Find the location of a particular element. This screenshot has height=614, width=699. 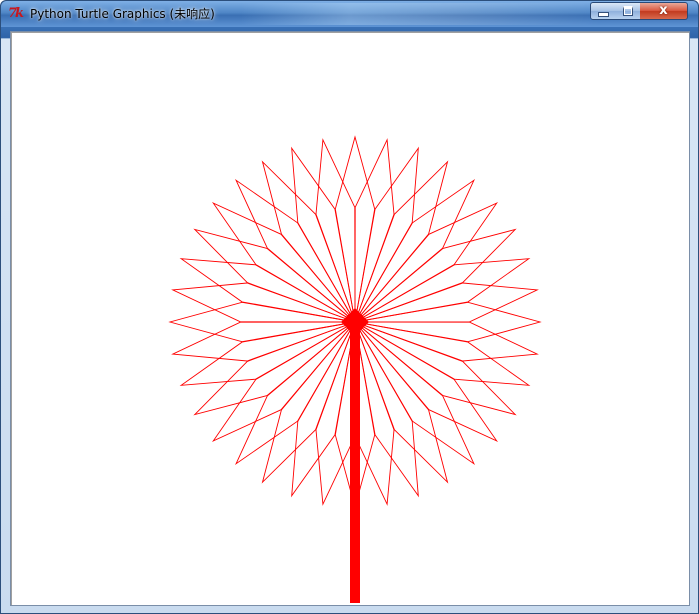

title-bar: 7k Python Turtle Graphics (未响应) x is located at coordinates (349, 14).